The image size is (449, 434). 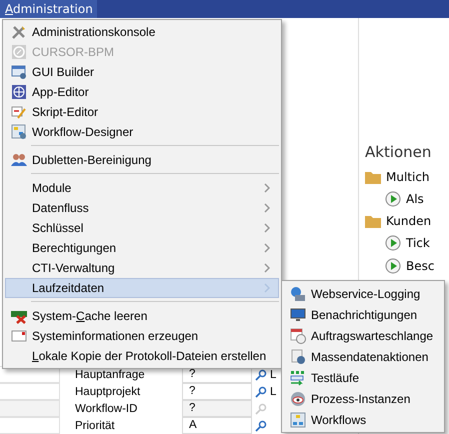 I want to click on field-label: Hauptprojekt, so click(x=108, y=392).